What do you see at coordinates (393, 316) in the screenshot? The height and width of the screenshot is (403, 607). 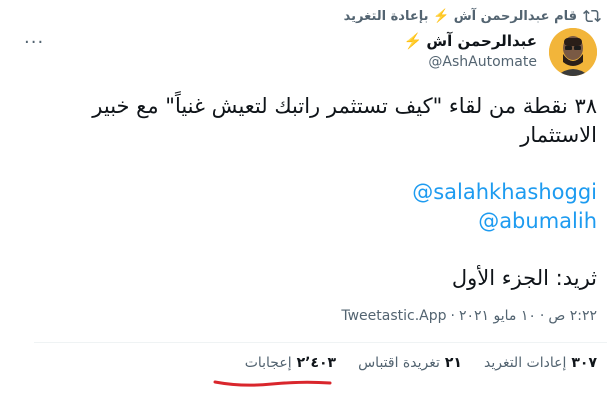 I see `tweet-source: Tweetastic.App` at bounding box center [393, 316].